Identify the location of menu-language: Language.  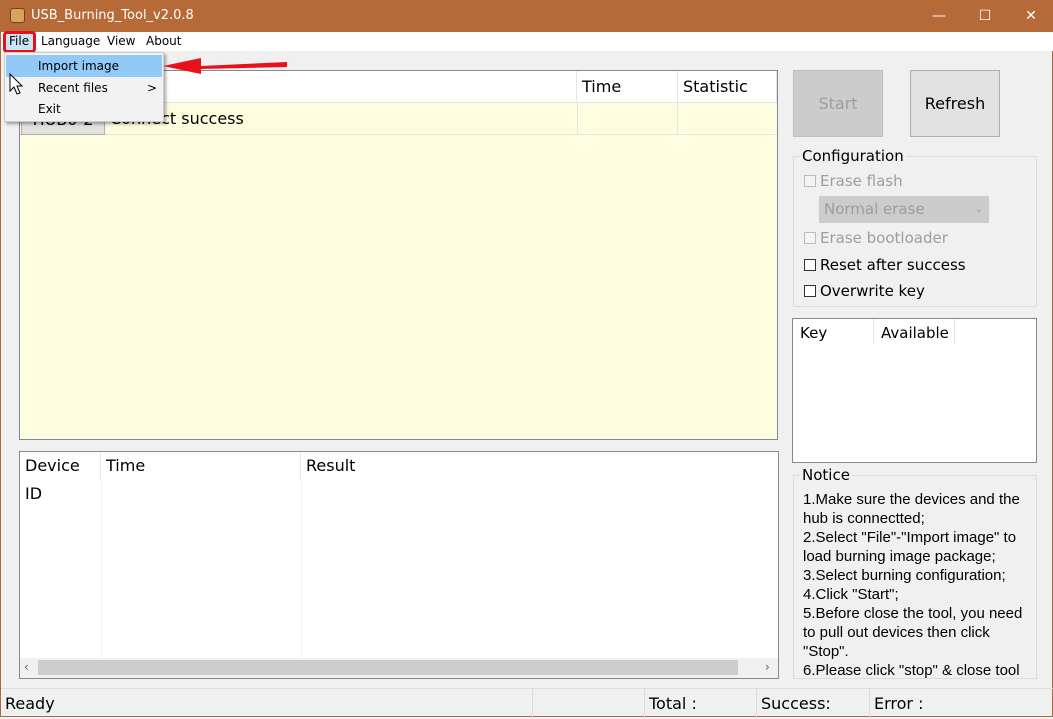
(70, 41).